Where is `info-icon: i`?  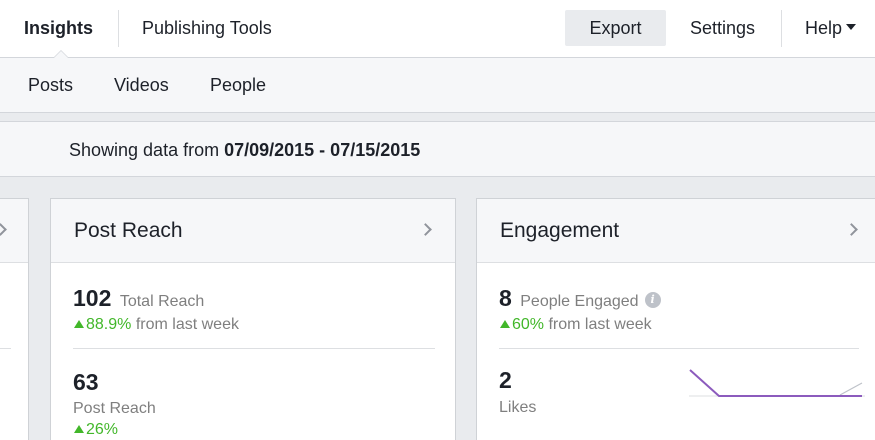 info-icon: i is located at coordinates (652, 299).